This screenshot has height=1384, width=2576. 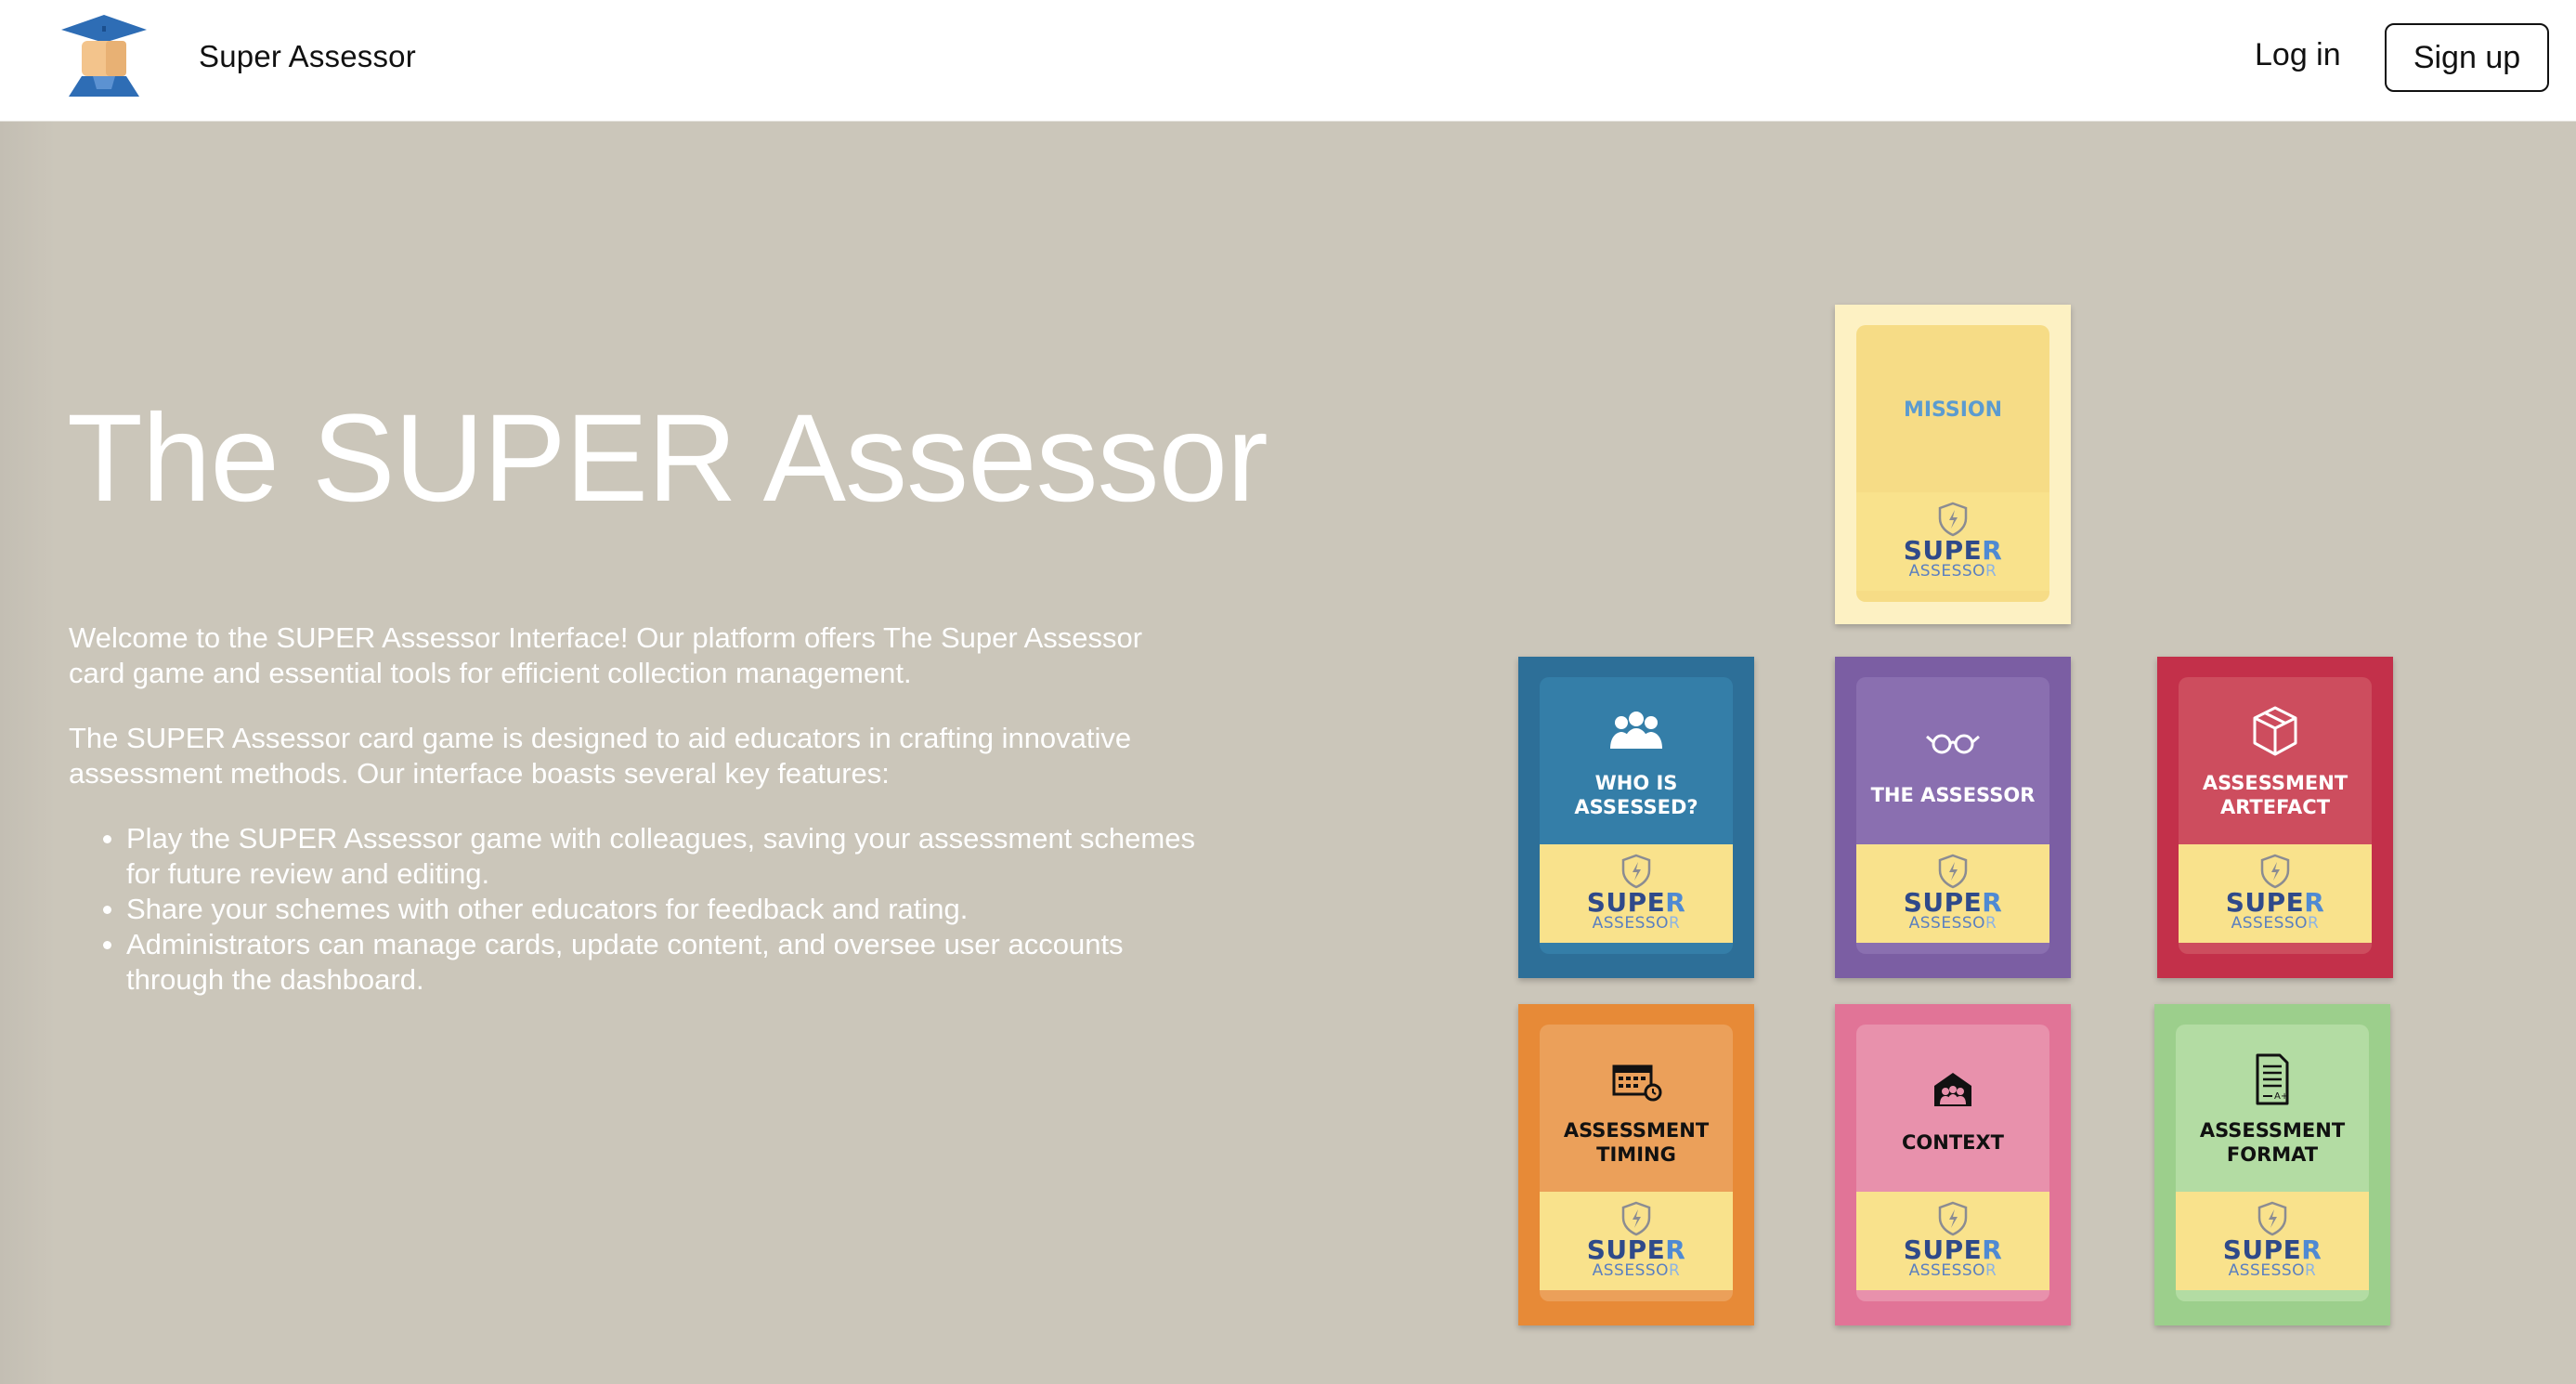 I want to click on signup-button: Sign up, so click(x=2467, y=57).